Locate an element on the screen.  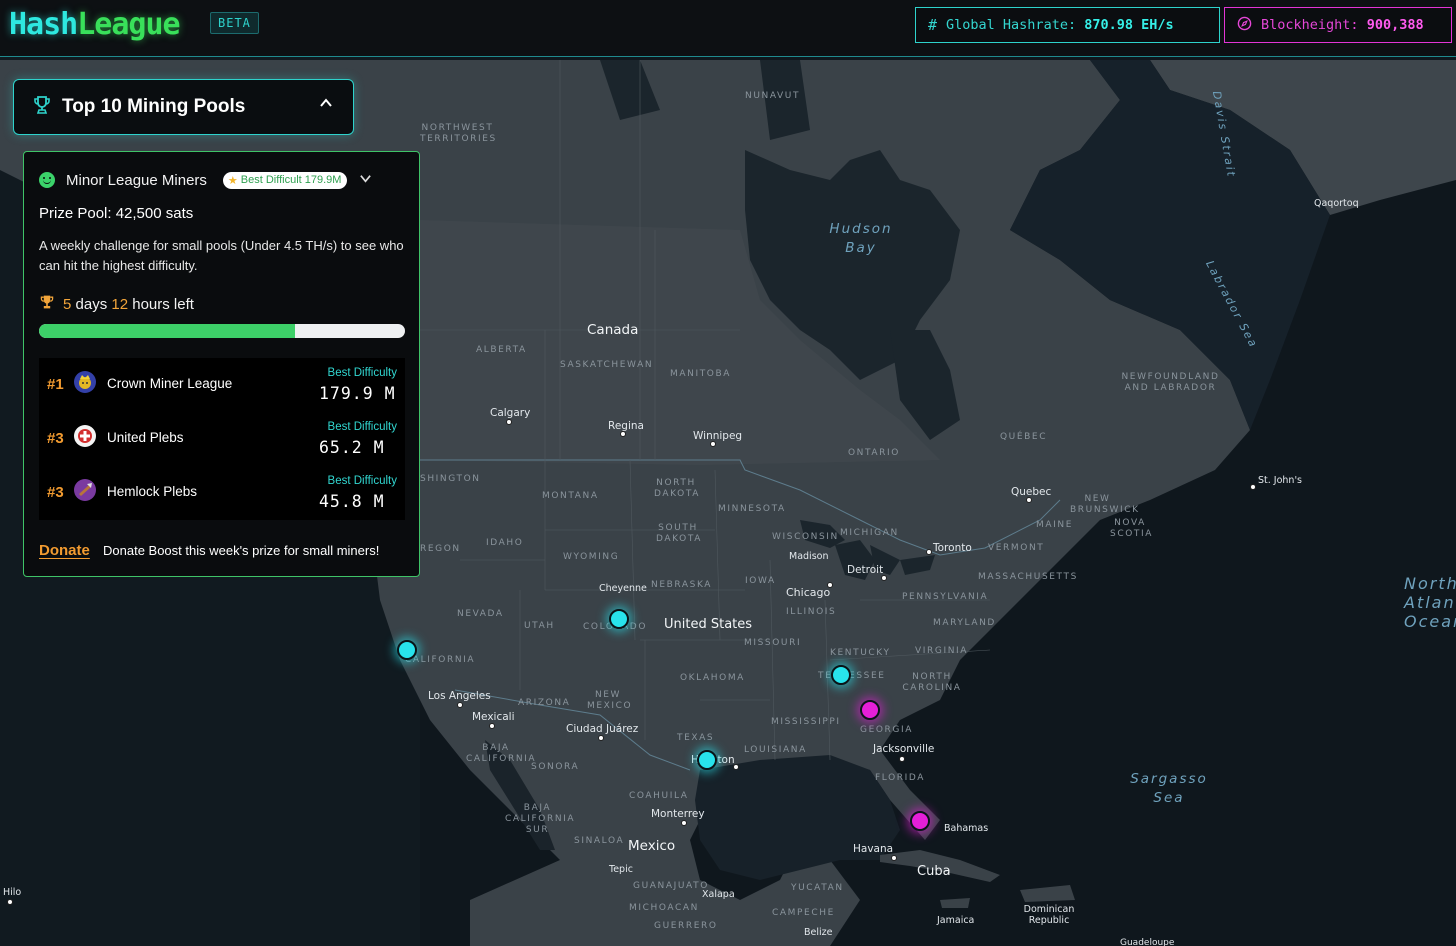
label-nunavut: NUNAVUT is located at coordinates (773, 96).